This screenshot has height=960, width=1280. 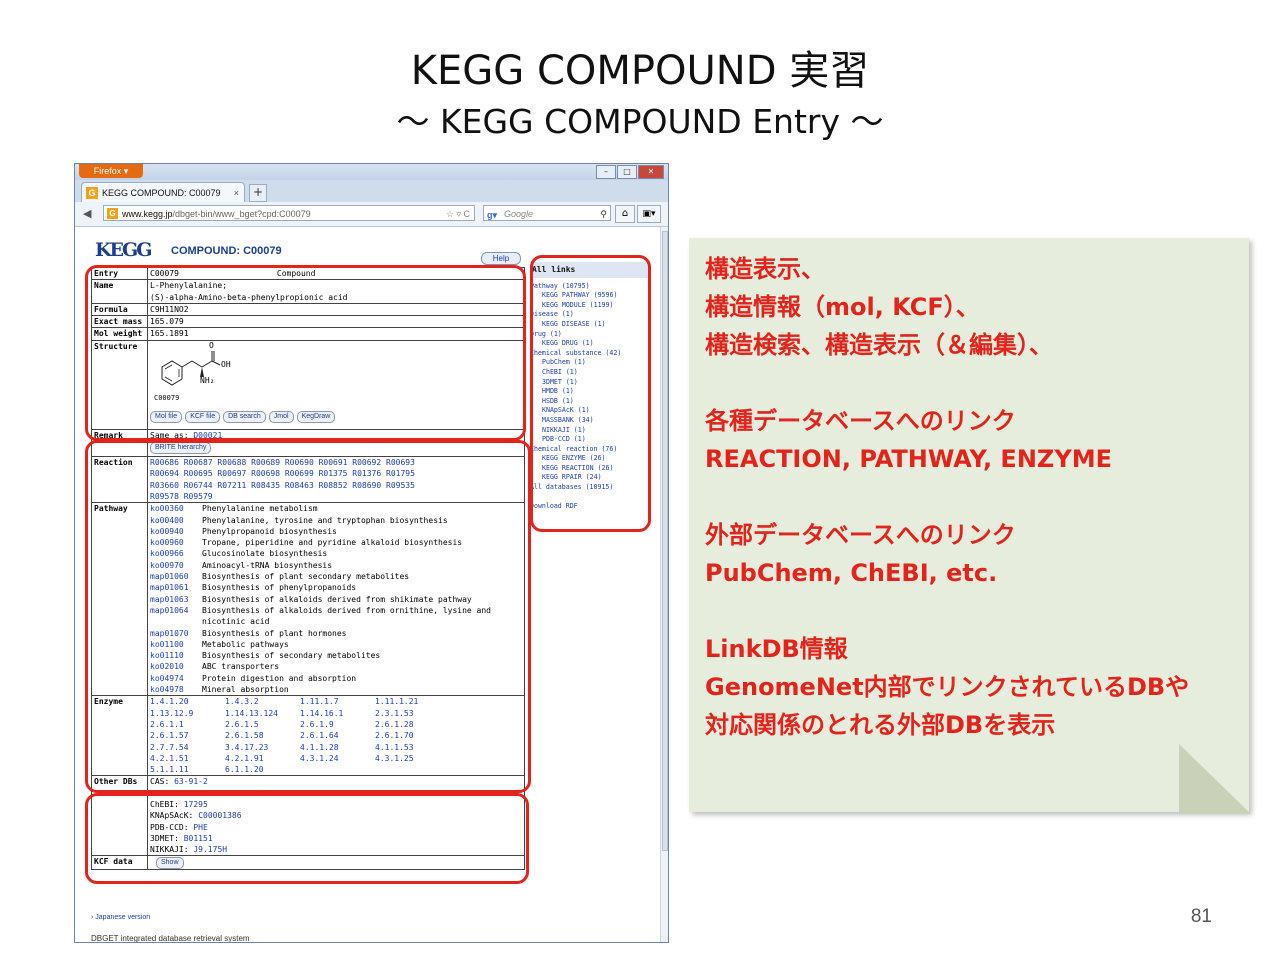 What do you see at coordinates (851, 573) in the screenshot?
I see `note-line: PubChem, ChEBI, etc.` at bounding box center [851, 573].